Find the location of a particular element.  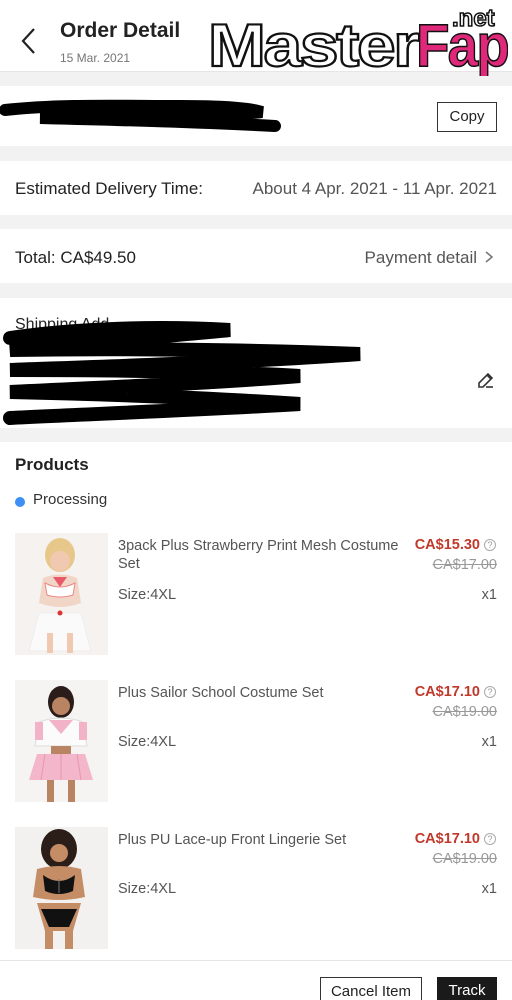

copy-button: Copy is located at coordinates (467, 117).